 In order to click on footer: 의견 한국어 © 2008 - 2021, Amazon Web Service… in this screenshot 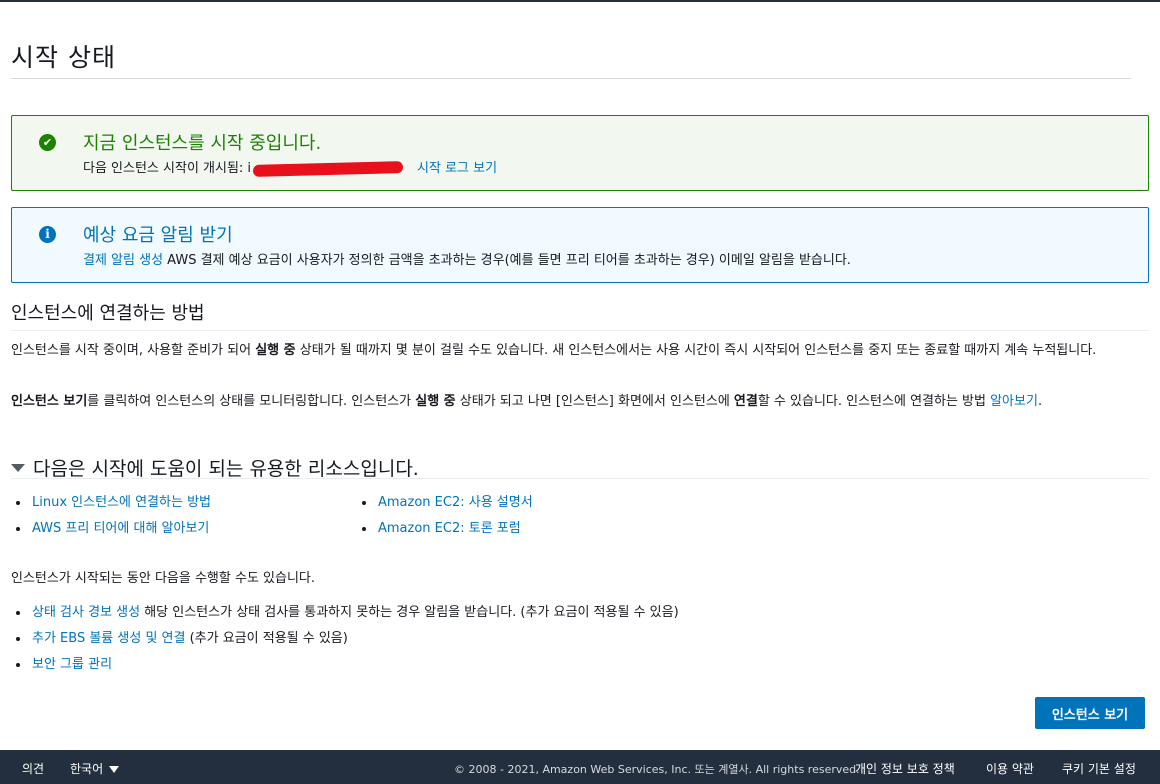, I will do `click(580, 767)`.